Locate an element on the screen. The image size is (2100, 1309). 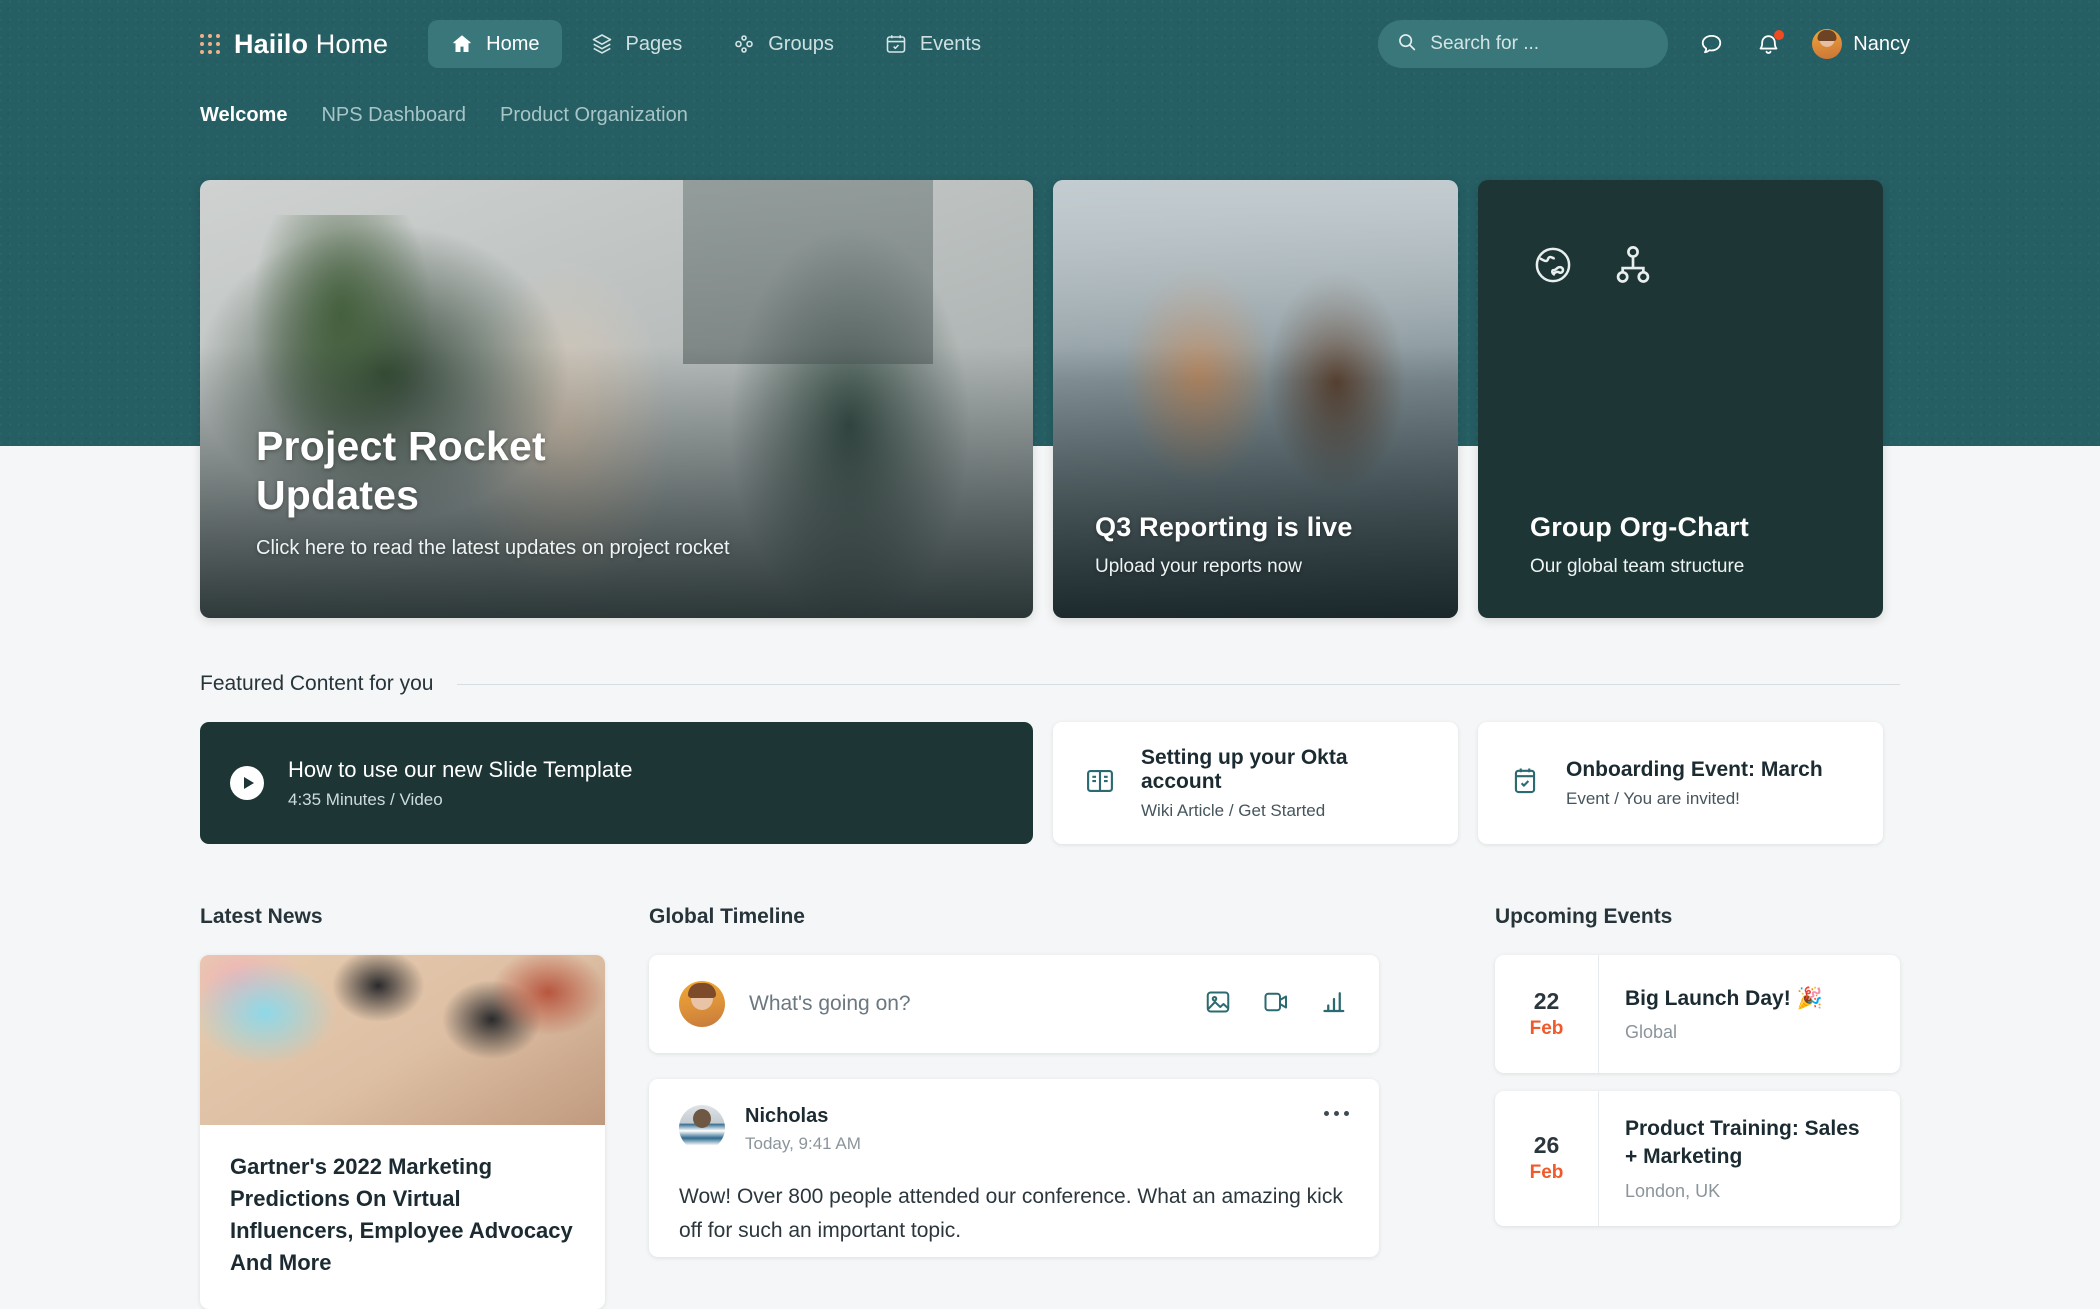
groups-icon is located at coordinates (744, 44).